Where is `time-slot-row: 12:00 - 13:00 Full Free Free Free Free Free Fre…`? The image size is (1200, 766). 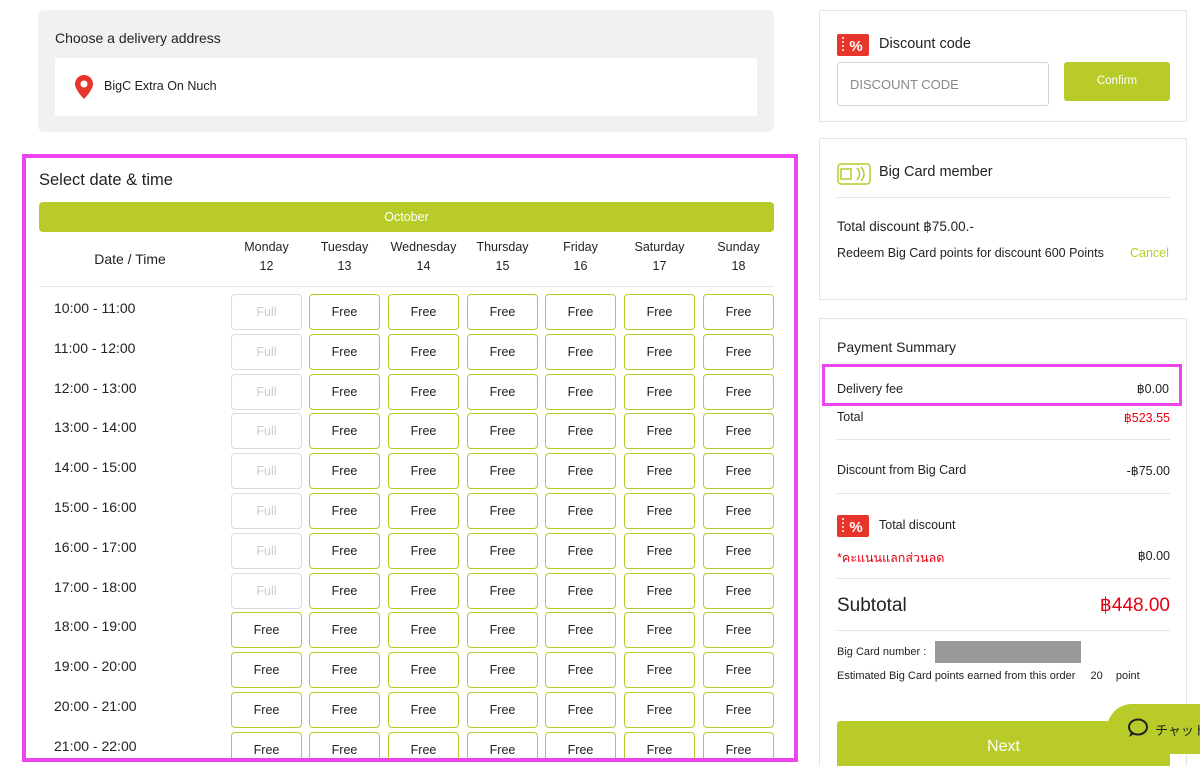 time-slot-row: 12:00 - 13:00 Full Free Free Free Free Free Fre… is located at coordinates (406, 391).